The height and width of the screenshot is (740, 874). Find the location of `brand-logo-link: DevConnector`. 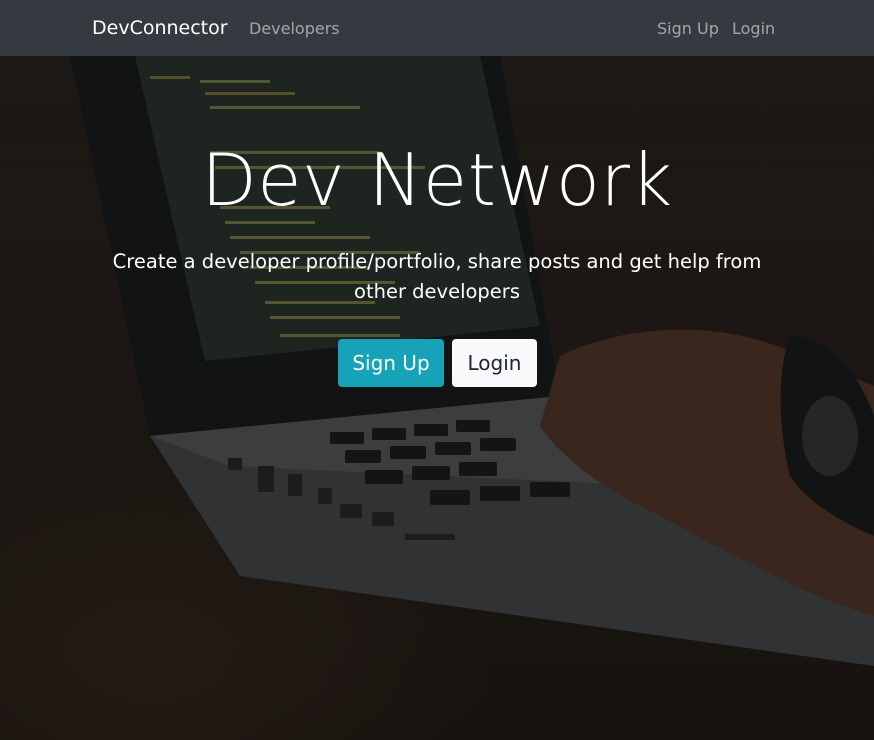

brand-logo-link: DevConnector is located at coordinates (160, 28).